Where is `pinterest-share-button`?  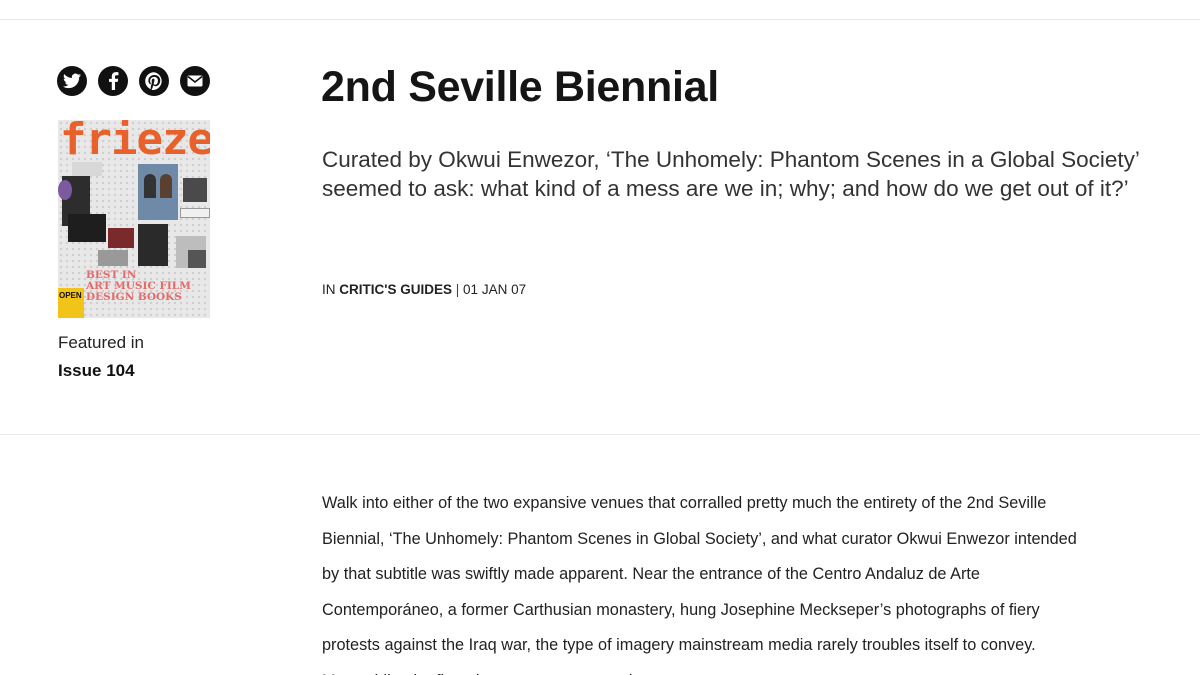
pinterest-share-button is located at coordinates (154, 81).